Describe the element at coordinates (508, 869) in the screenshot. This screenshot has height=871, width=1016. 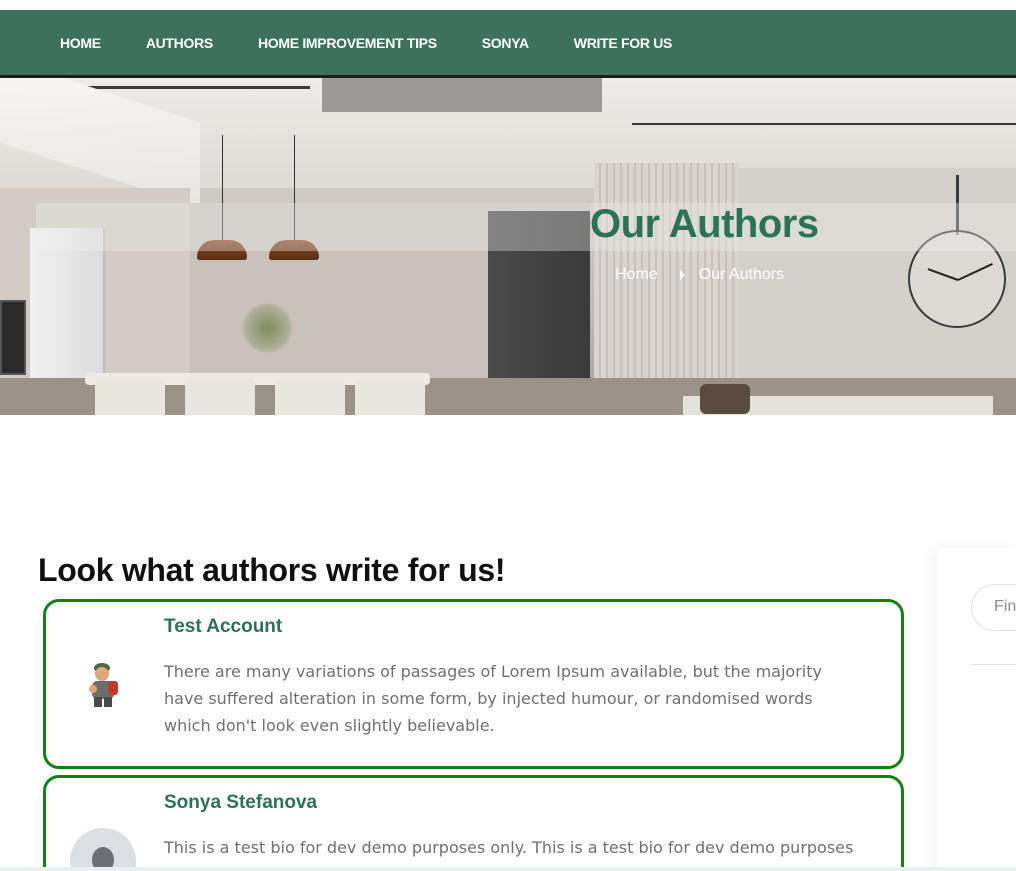
I see `horizontal-scrollbar` at that location.